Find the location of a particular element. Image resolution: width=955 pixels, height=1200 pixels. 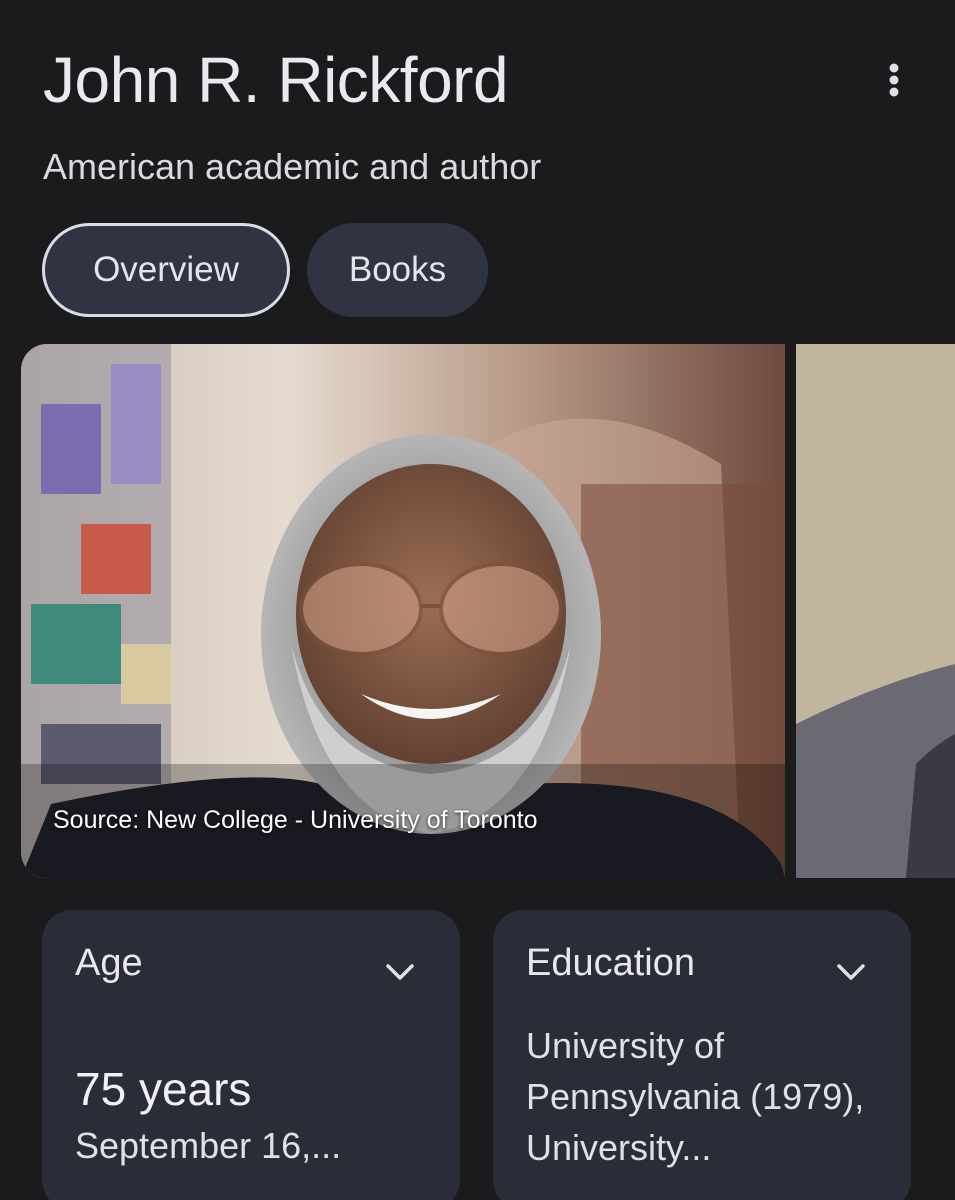

age-value: 75 years is located at coordinates (163, 1089).